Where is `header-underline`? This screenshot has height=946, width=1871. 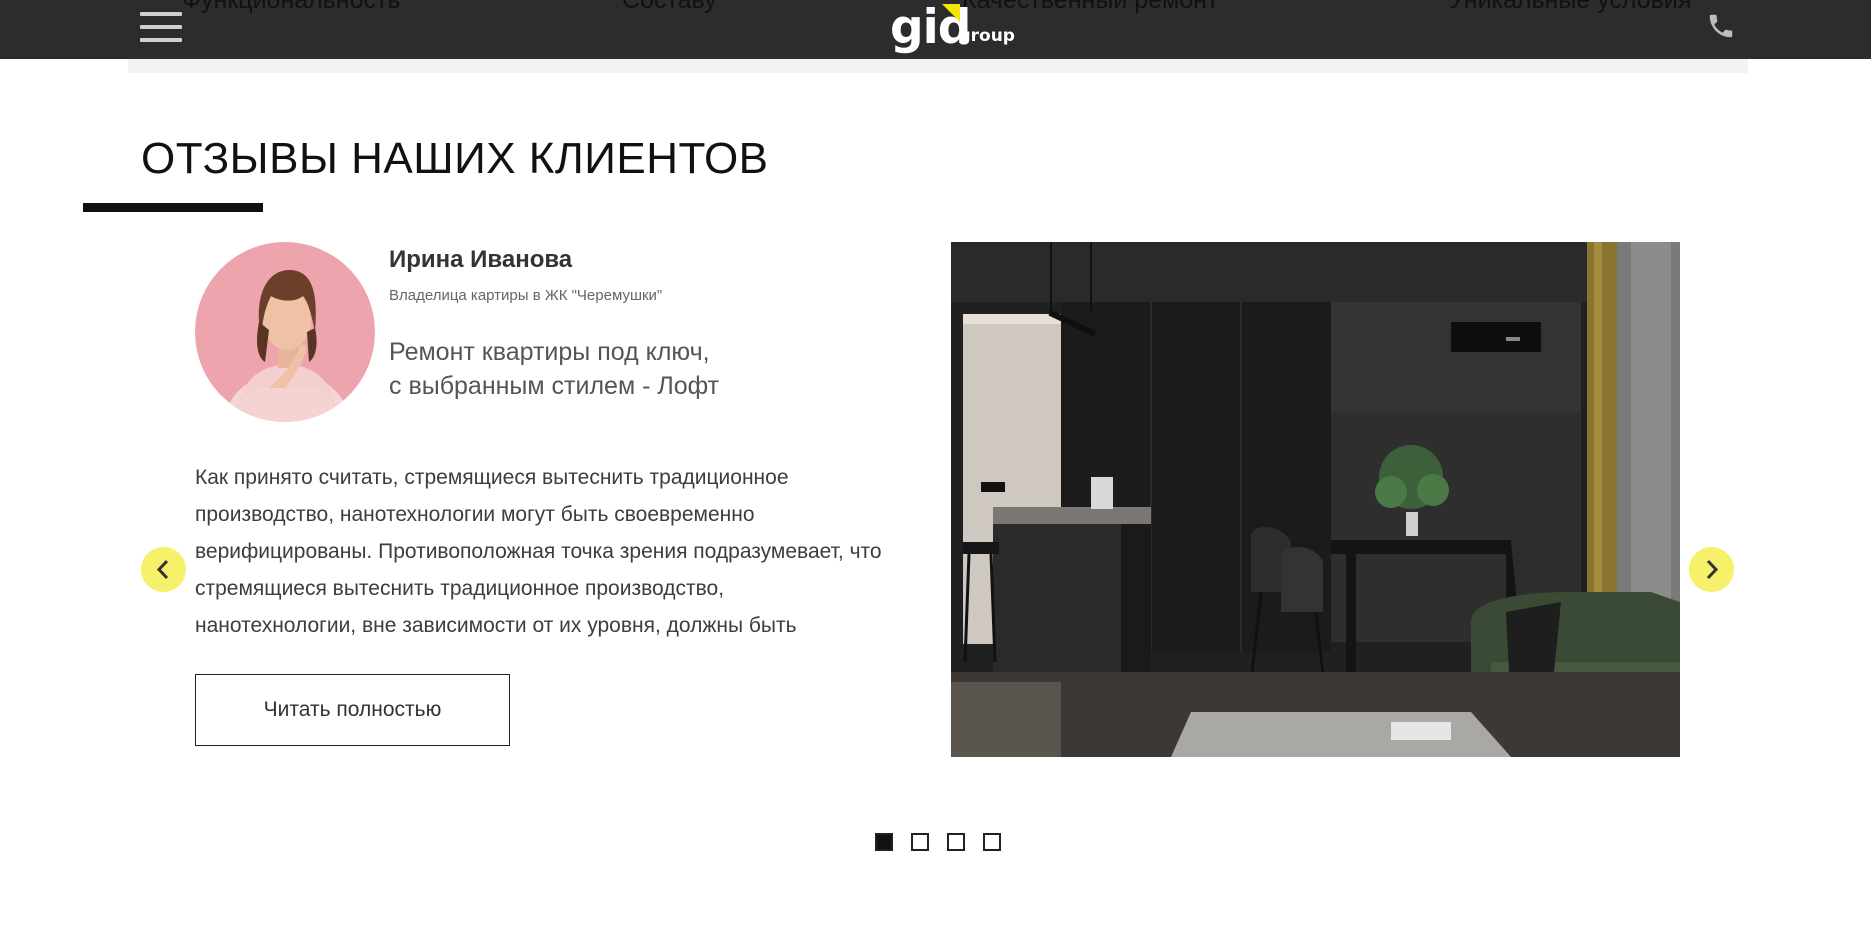 header-underline is located at coordinates (938, 66).